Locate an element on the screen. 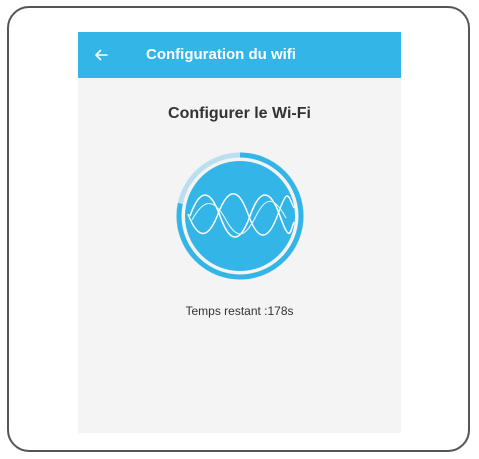 This screenshot has width=479, height=459. countdown-label: Temps restant :178s is located at coordinates (239, 311).